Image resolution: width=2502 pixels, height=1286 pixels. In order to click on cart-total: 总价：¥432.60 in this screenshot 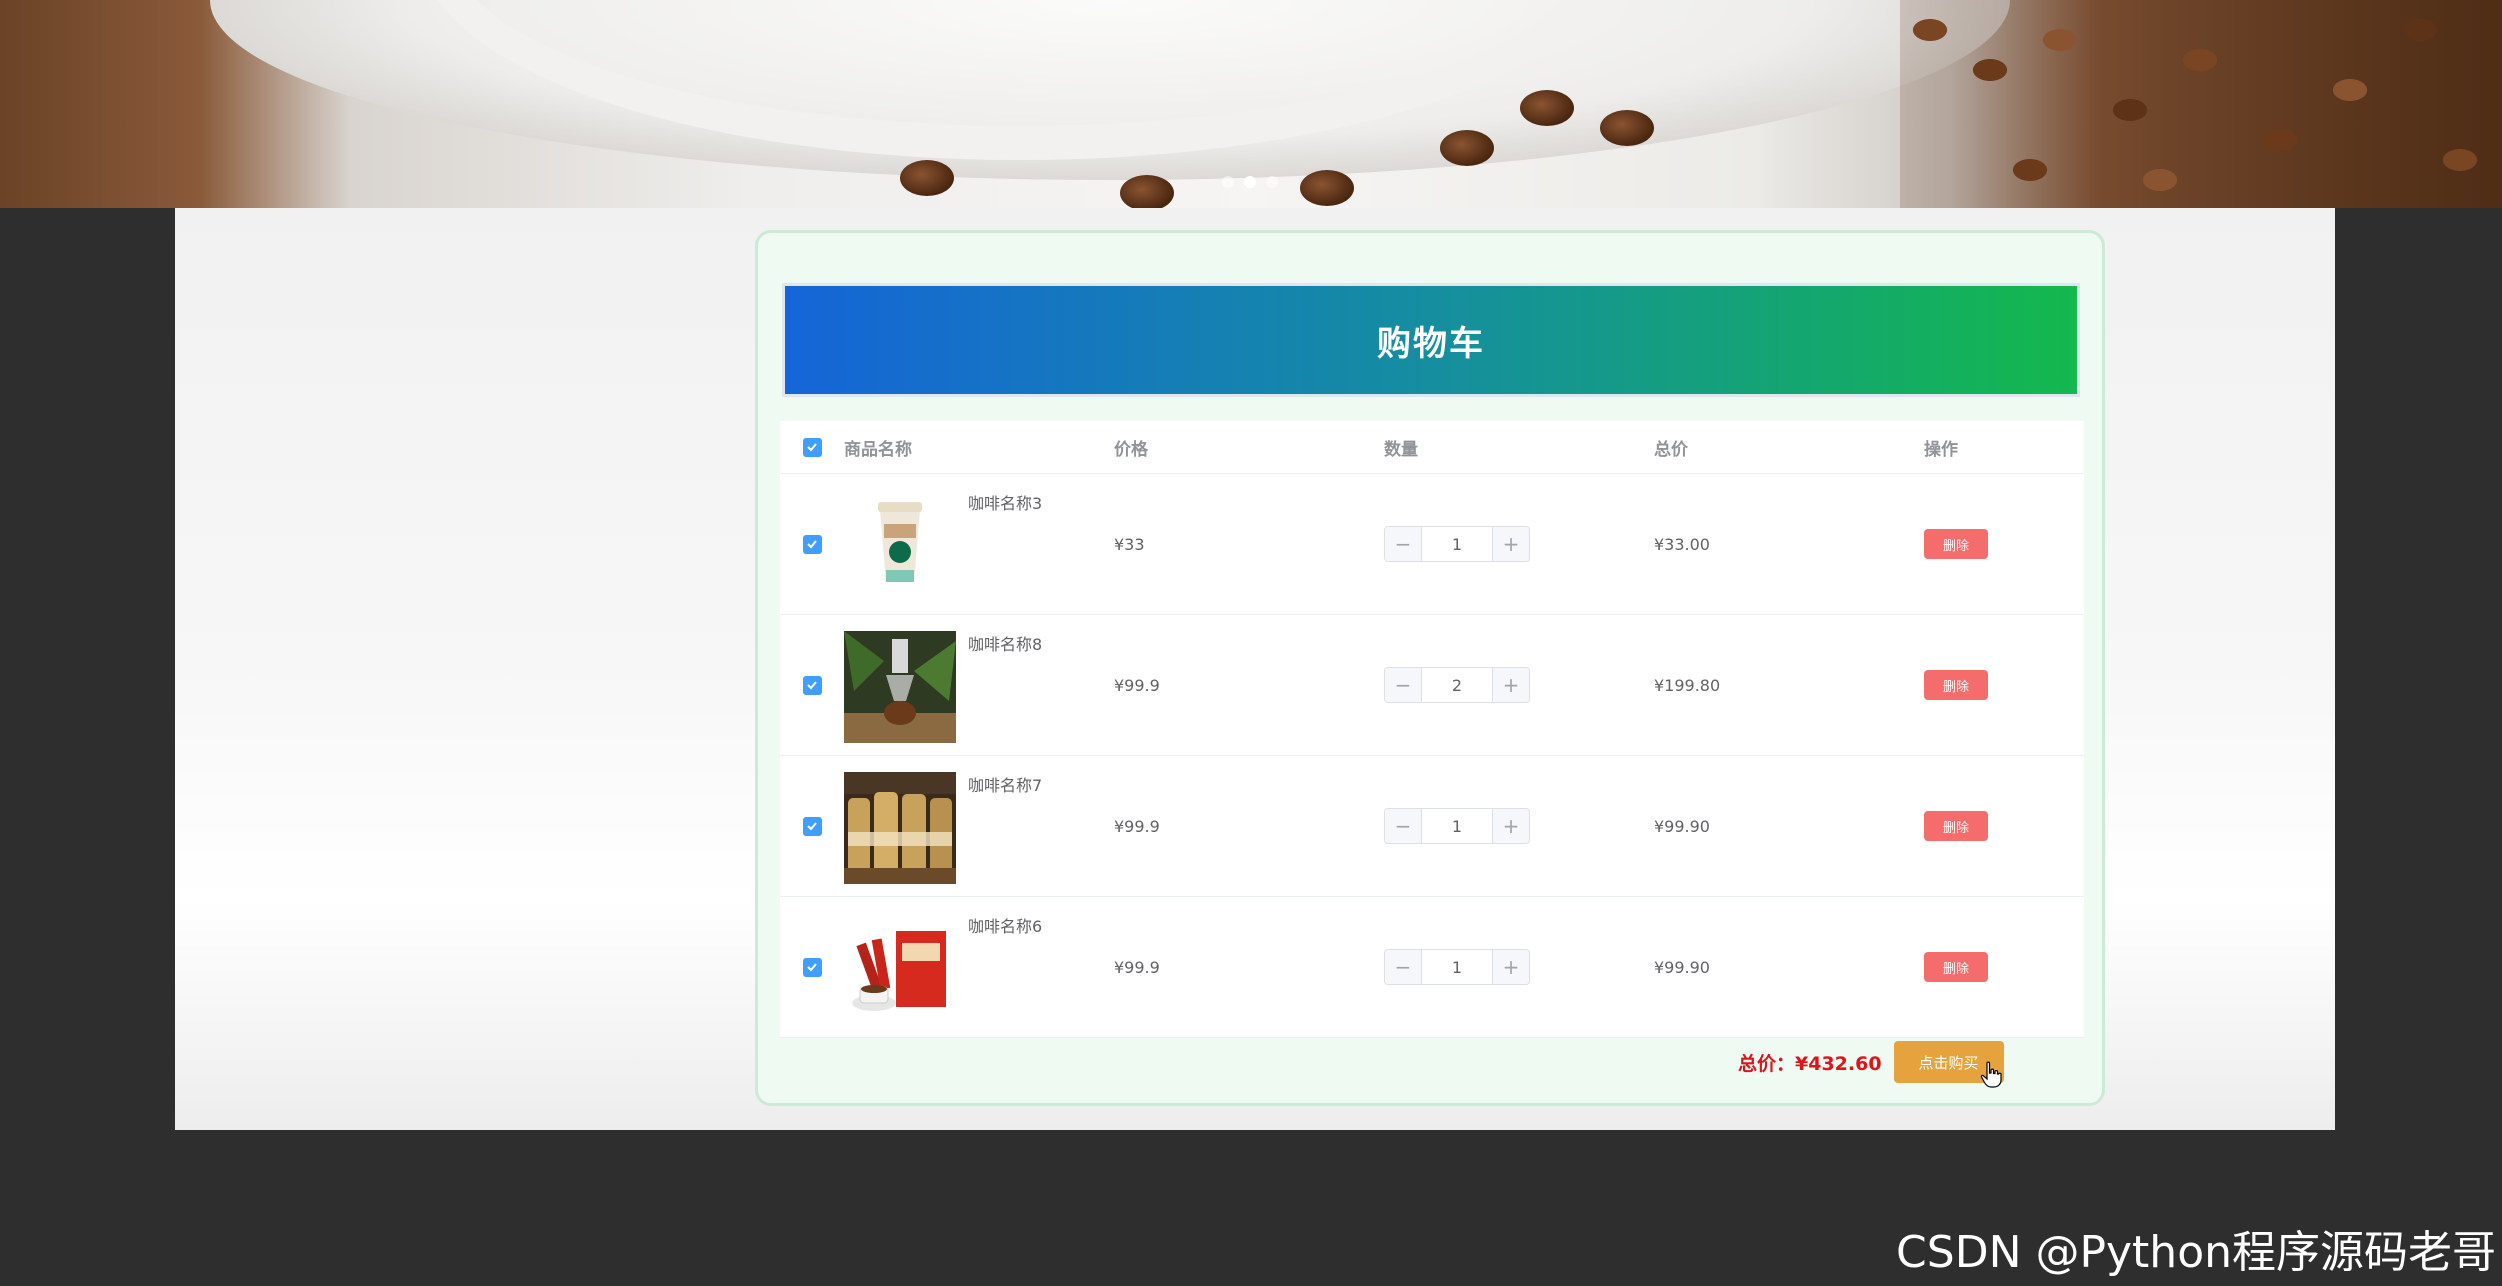, I will do `click(1810, 1063)`.